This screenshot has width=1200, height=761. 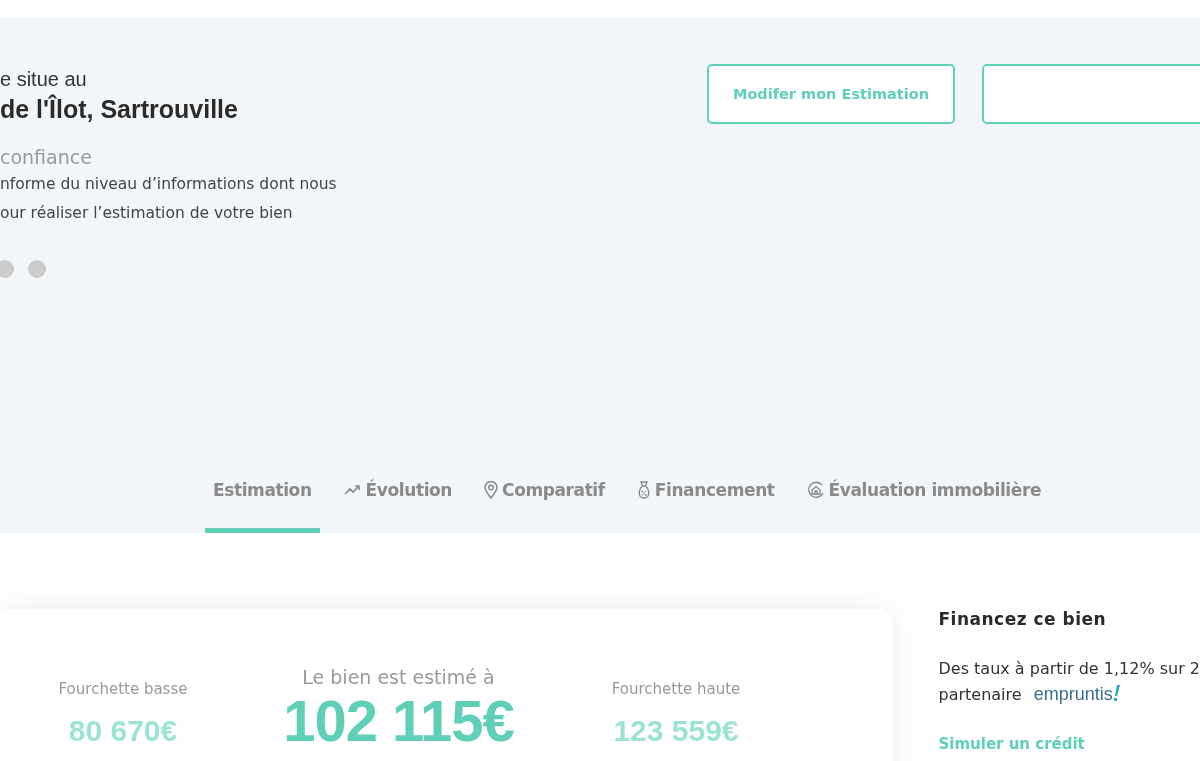 What do you see at coordinates (123, 689) in the screenshot?
I see `low-range-label: Fourchette basse` at bounding box center [123, 689].